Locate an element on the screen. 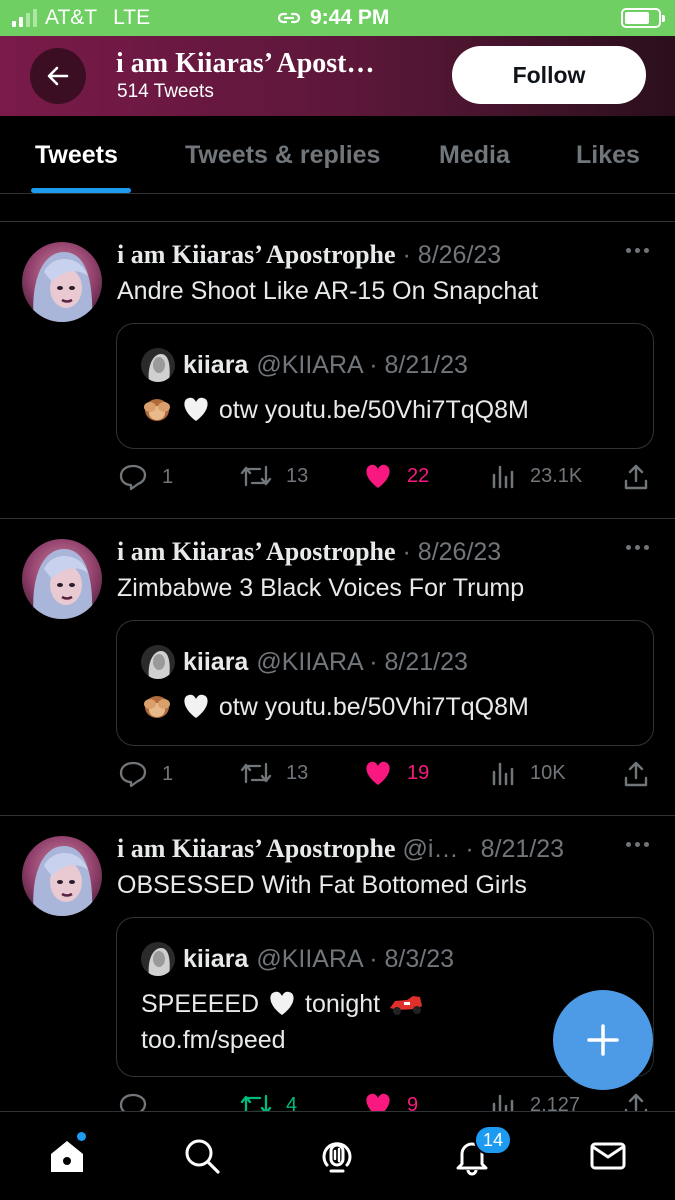 The image size is (675, 1200). follow-button: Follow is located at coordinates (549, 75).